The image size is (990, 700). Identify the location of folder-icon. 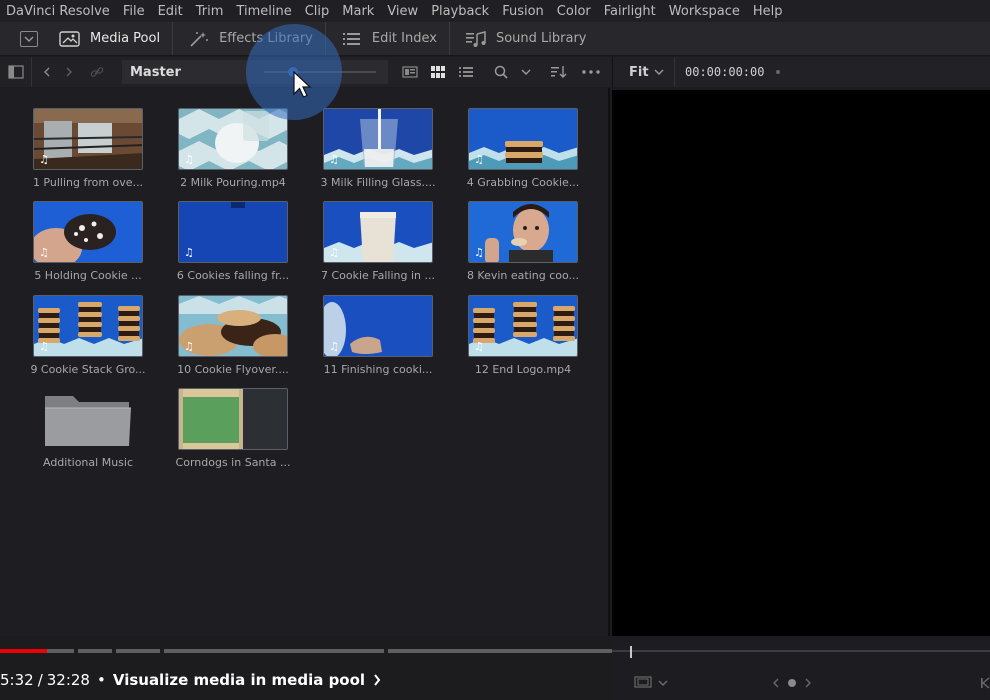
(88, 419).